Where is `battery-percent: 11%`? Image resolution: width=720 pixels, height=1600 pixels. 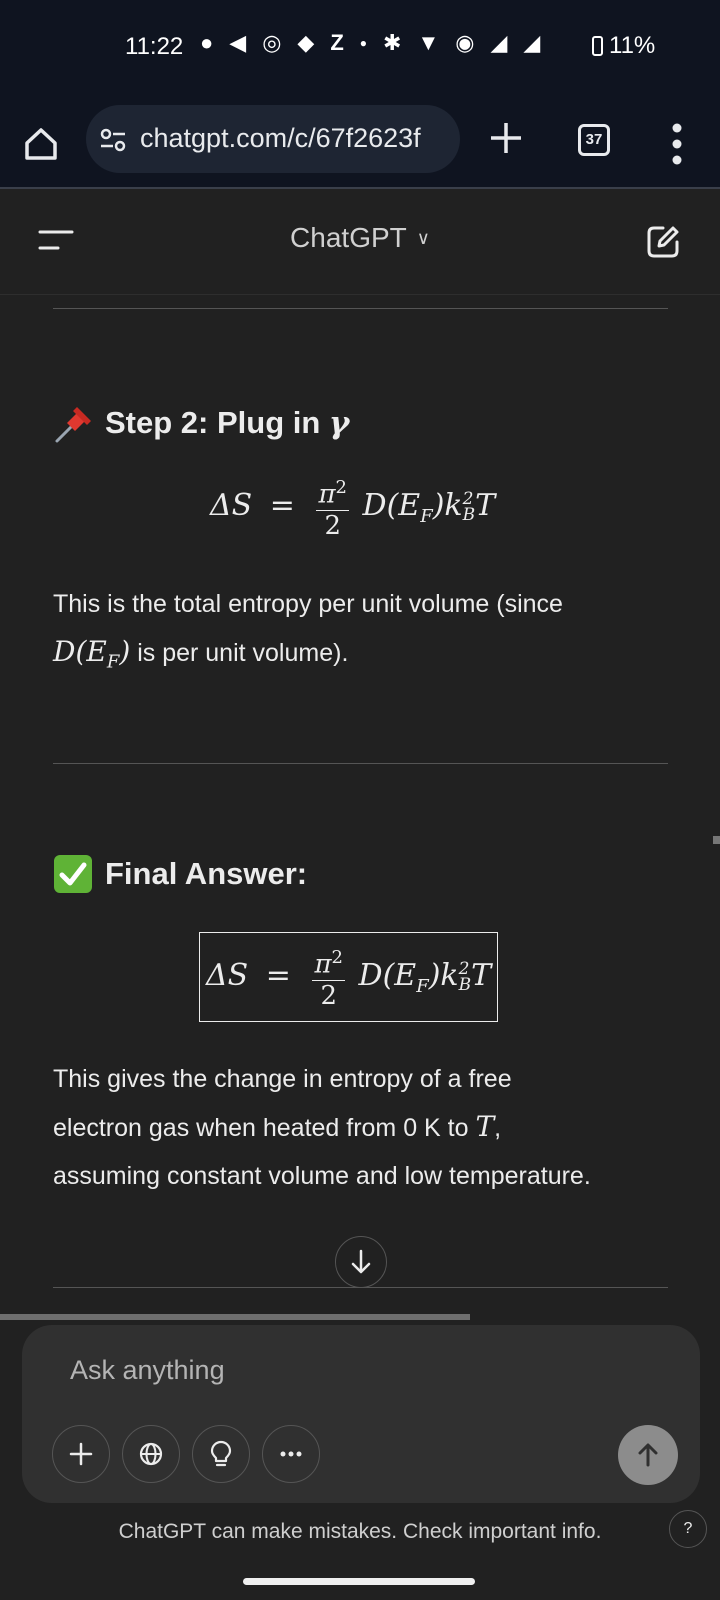 battery-percent: 11% is located at coordinates (632, 45).